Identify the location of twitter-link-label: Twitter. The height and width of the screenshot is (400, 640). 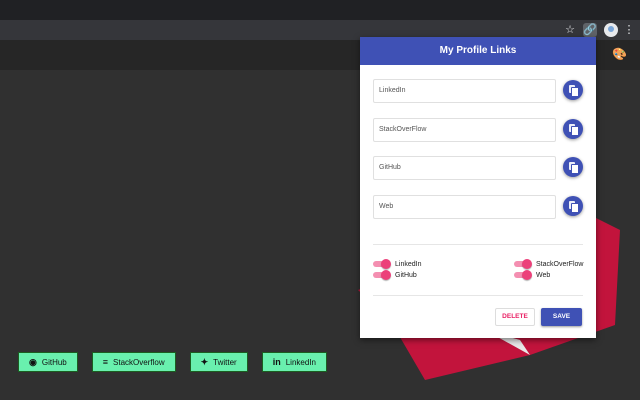
(225, 362).